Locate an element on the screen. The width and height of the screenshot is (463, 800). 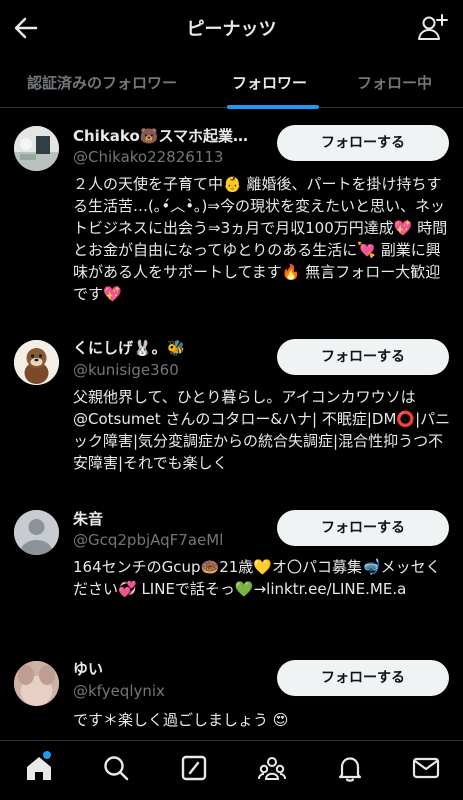
person-add-icon is located at coordinates (433, 27).